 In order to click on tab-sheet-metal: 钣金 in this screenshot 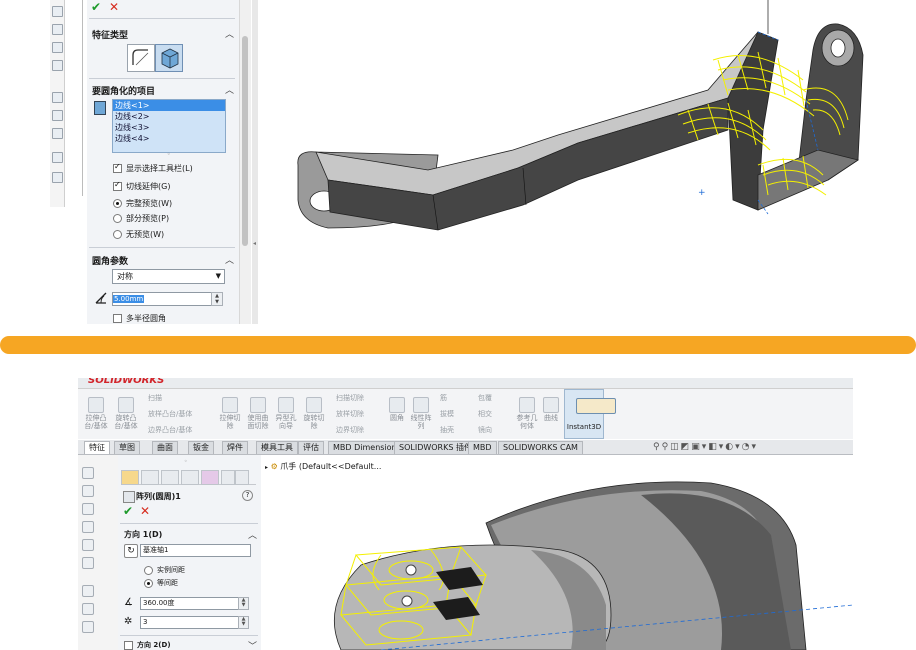, I will do `click(201, 447)`.